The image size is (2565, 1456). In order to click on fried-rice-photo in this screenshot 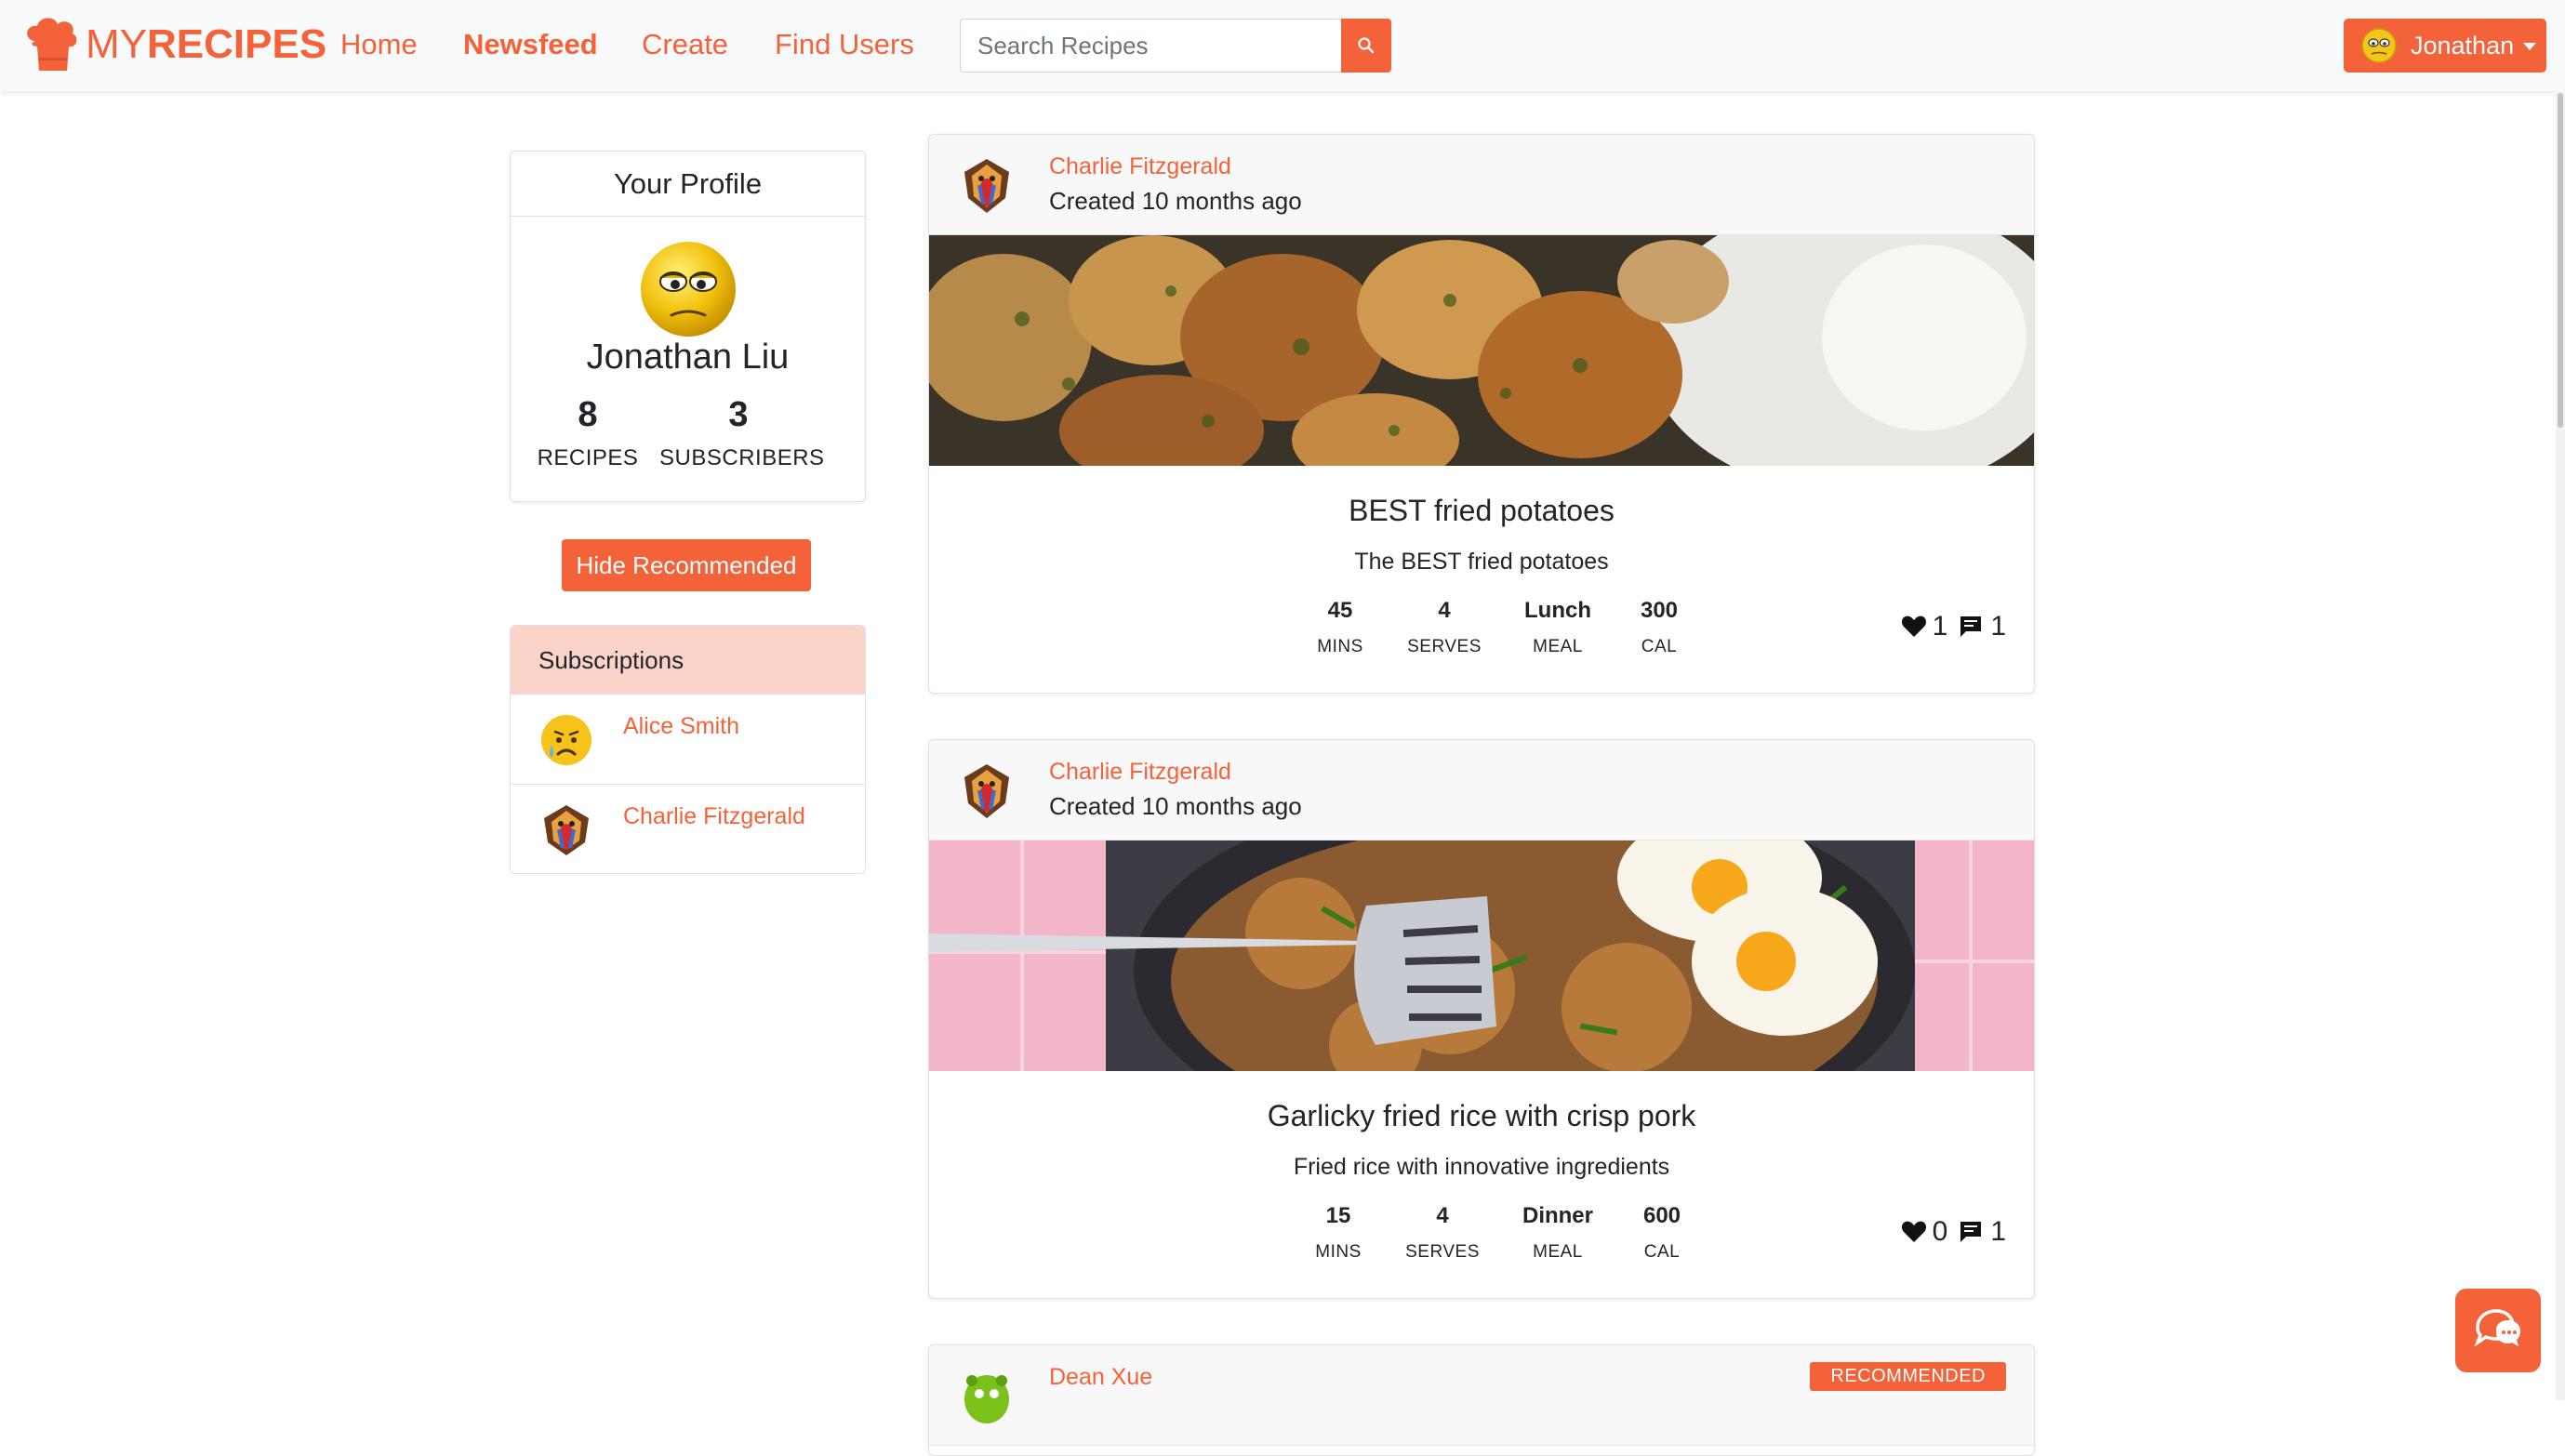, I will do `click(1481, 956)`.